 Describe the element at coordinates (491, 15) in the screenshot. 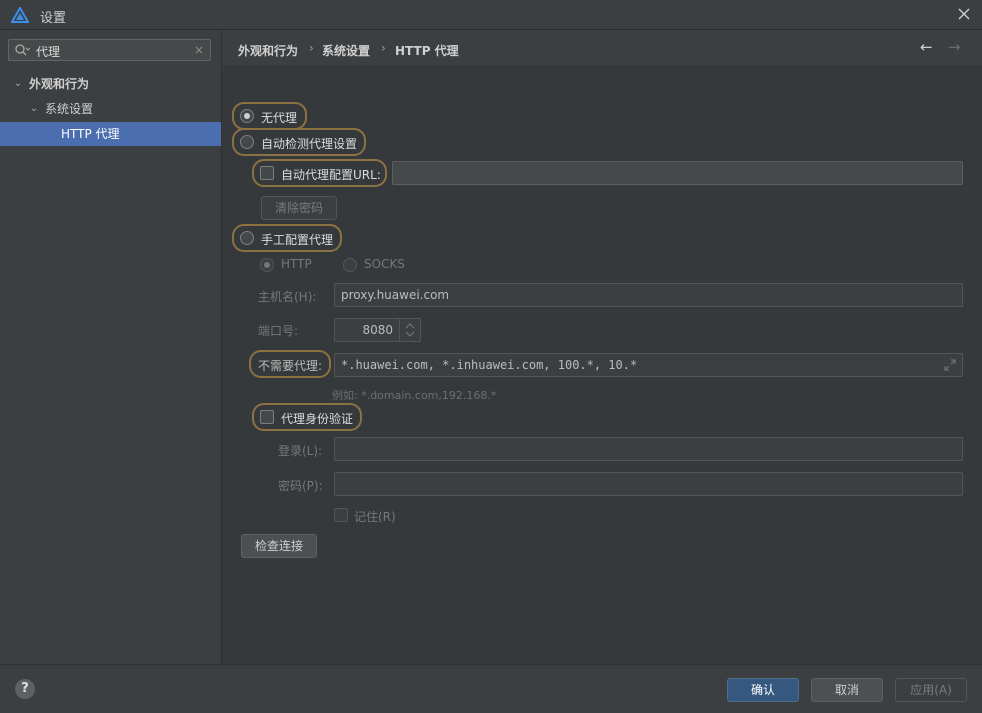

I see `title-bar: 设置` at that location.